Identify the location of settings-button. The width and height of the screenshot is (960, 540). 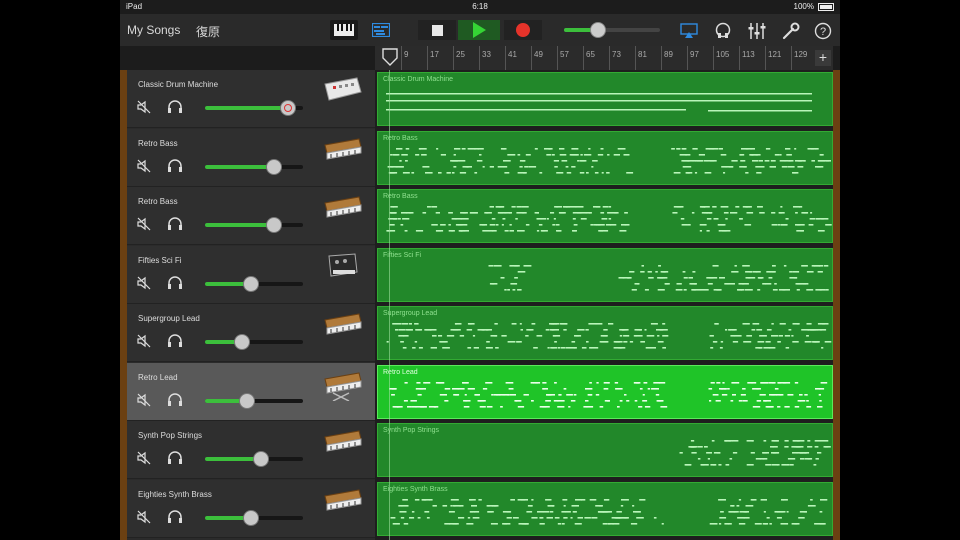
(791, 31).